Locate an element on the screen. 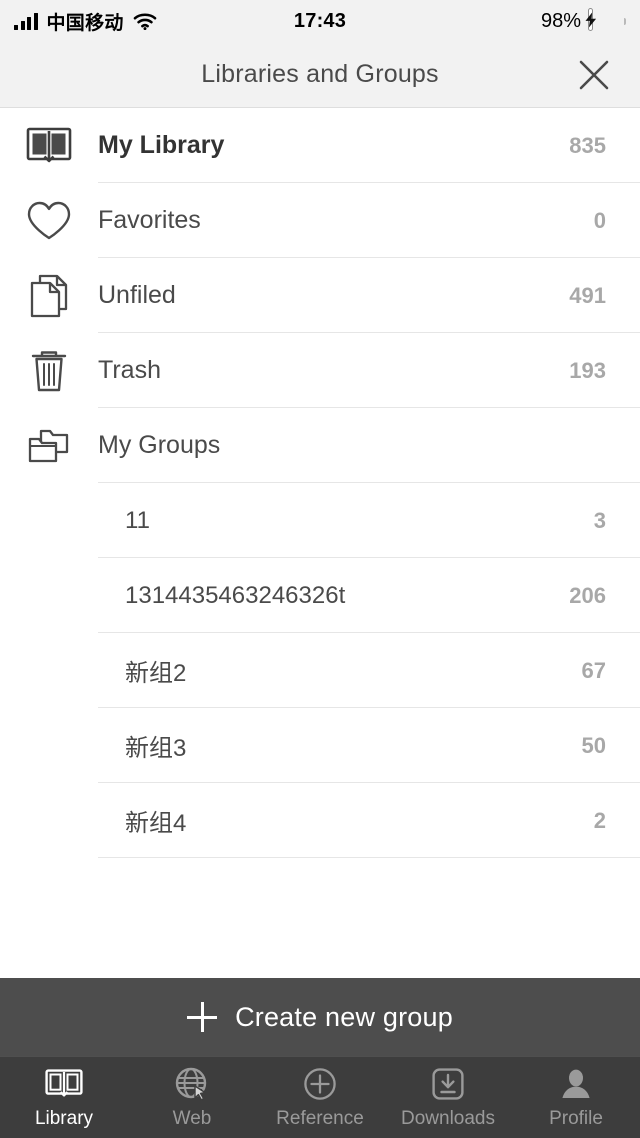 The image size is (640, 1138). globe-icon is located at coordinates (192, 1084).